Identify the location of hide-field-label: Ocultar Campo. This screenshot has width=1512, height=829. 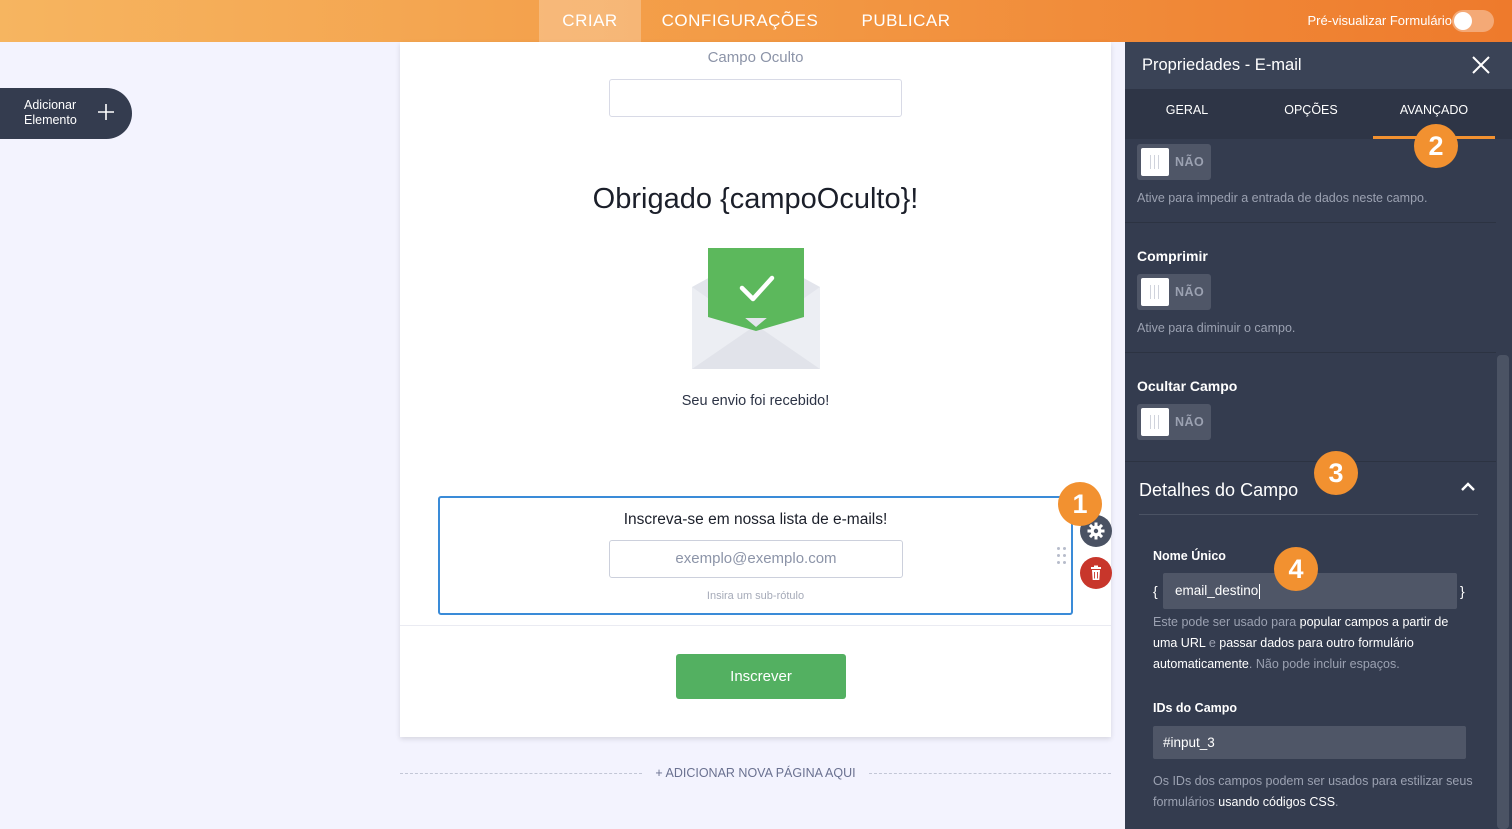
(1187, 386).